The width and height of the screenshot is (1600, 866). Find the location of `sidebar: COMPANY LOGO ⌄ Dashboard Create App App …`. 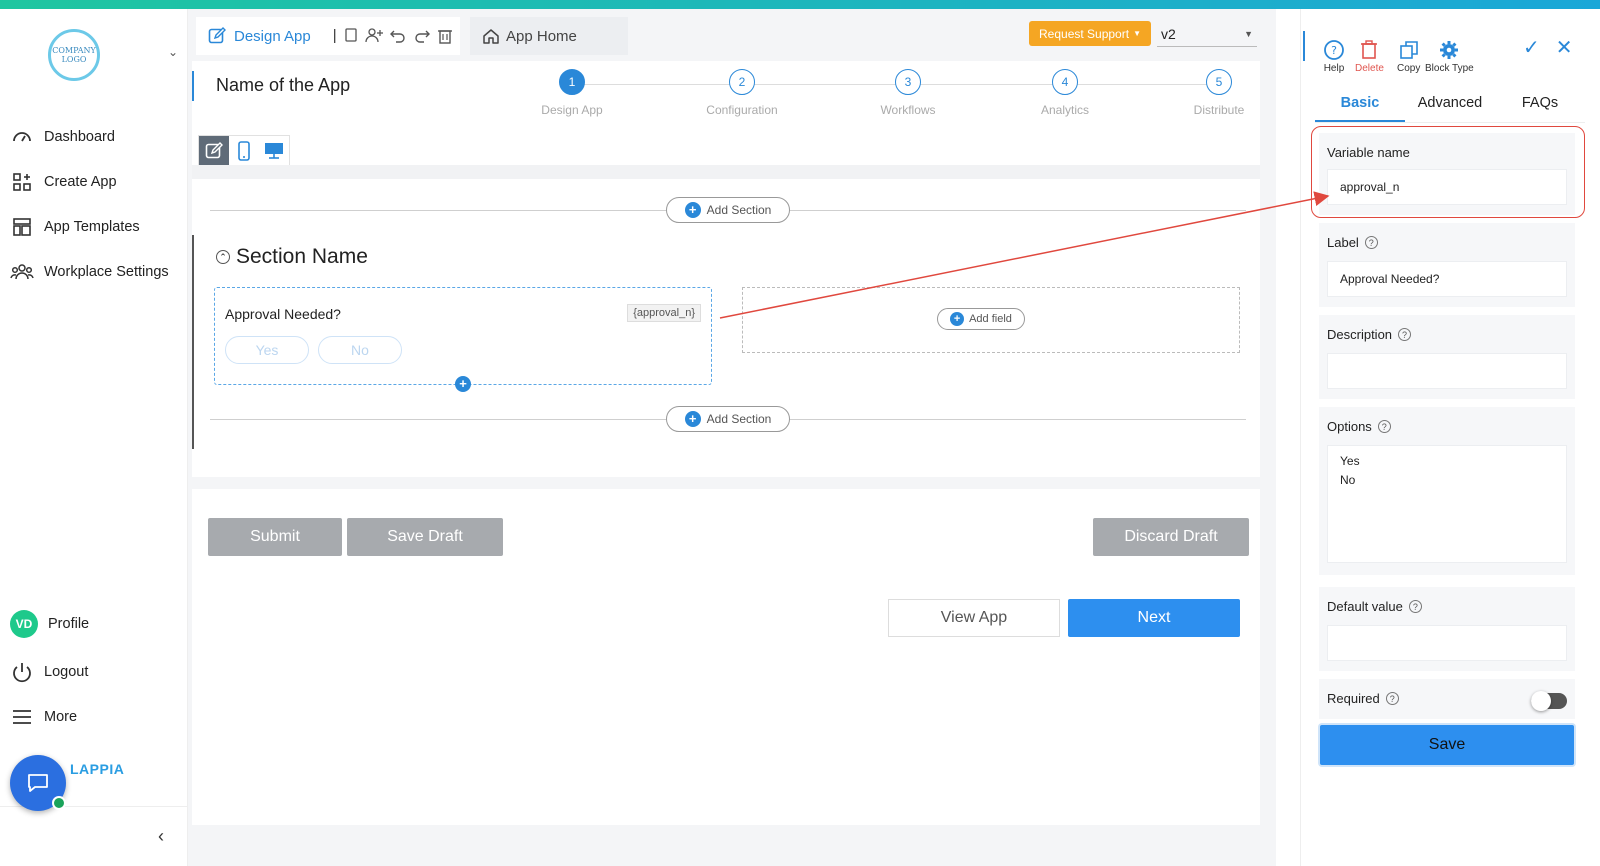

sidebar: COMPANY LOGO ⌄ Dashboard Create App App … is located at coordinates (94, 437).